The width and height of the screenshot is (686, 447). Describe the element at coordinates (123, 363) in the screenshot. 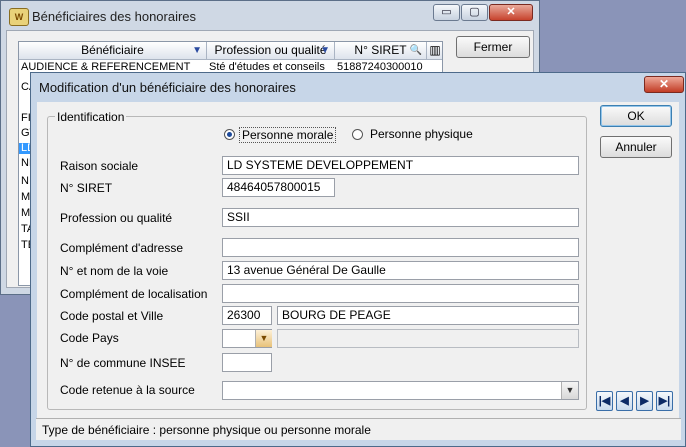

I see `insee-label: N° de commune INSEE` at that location.